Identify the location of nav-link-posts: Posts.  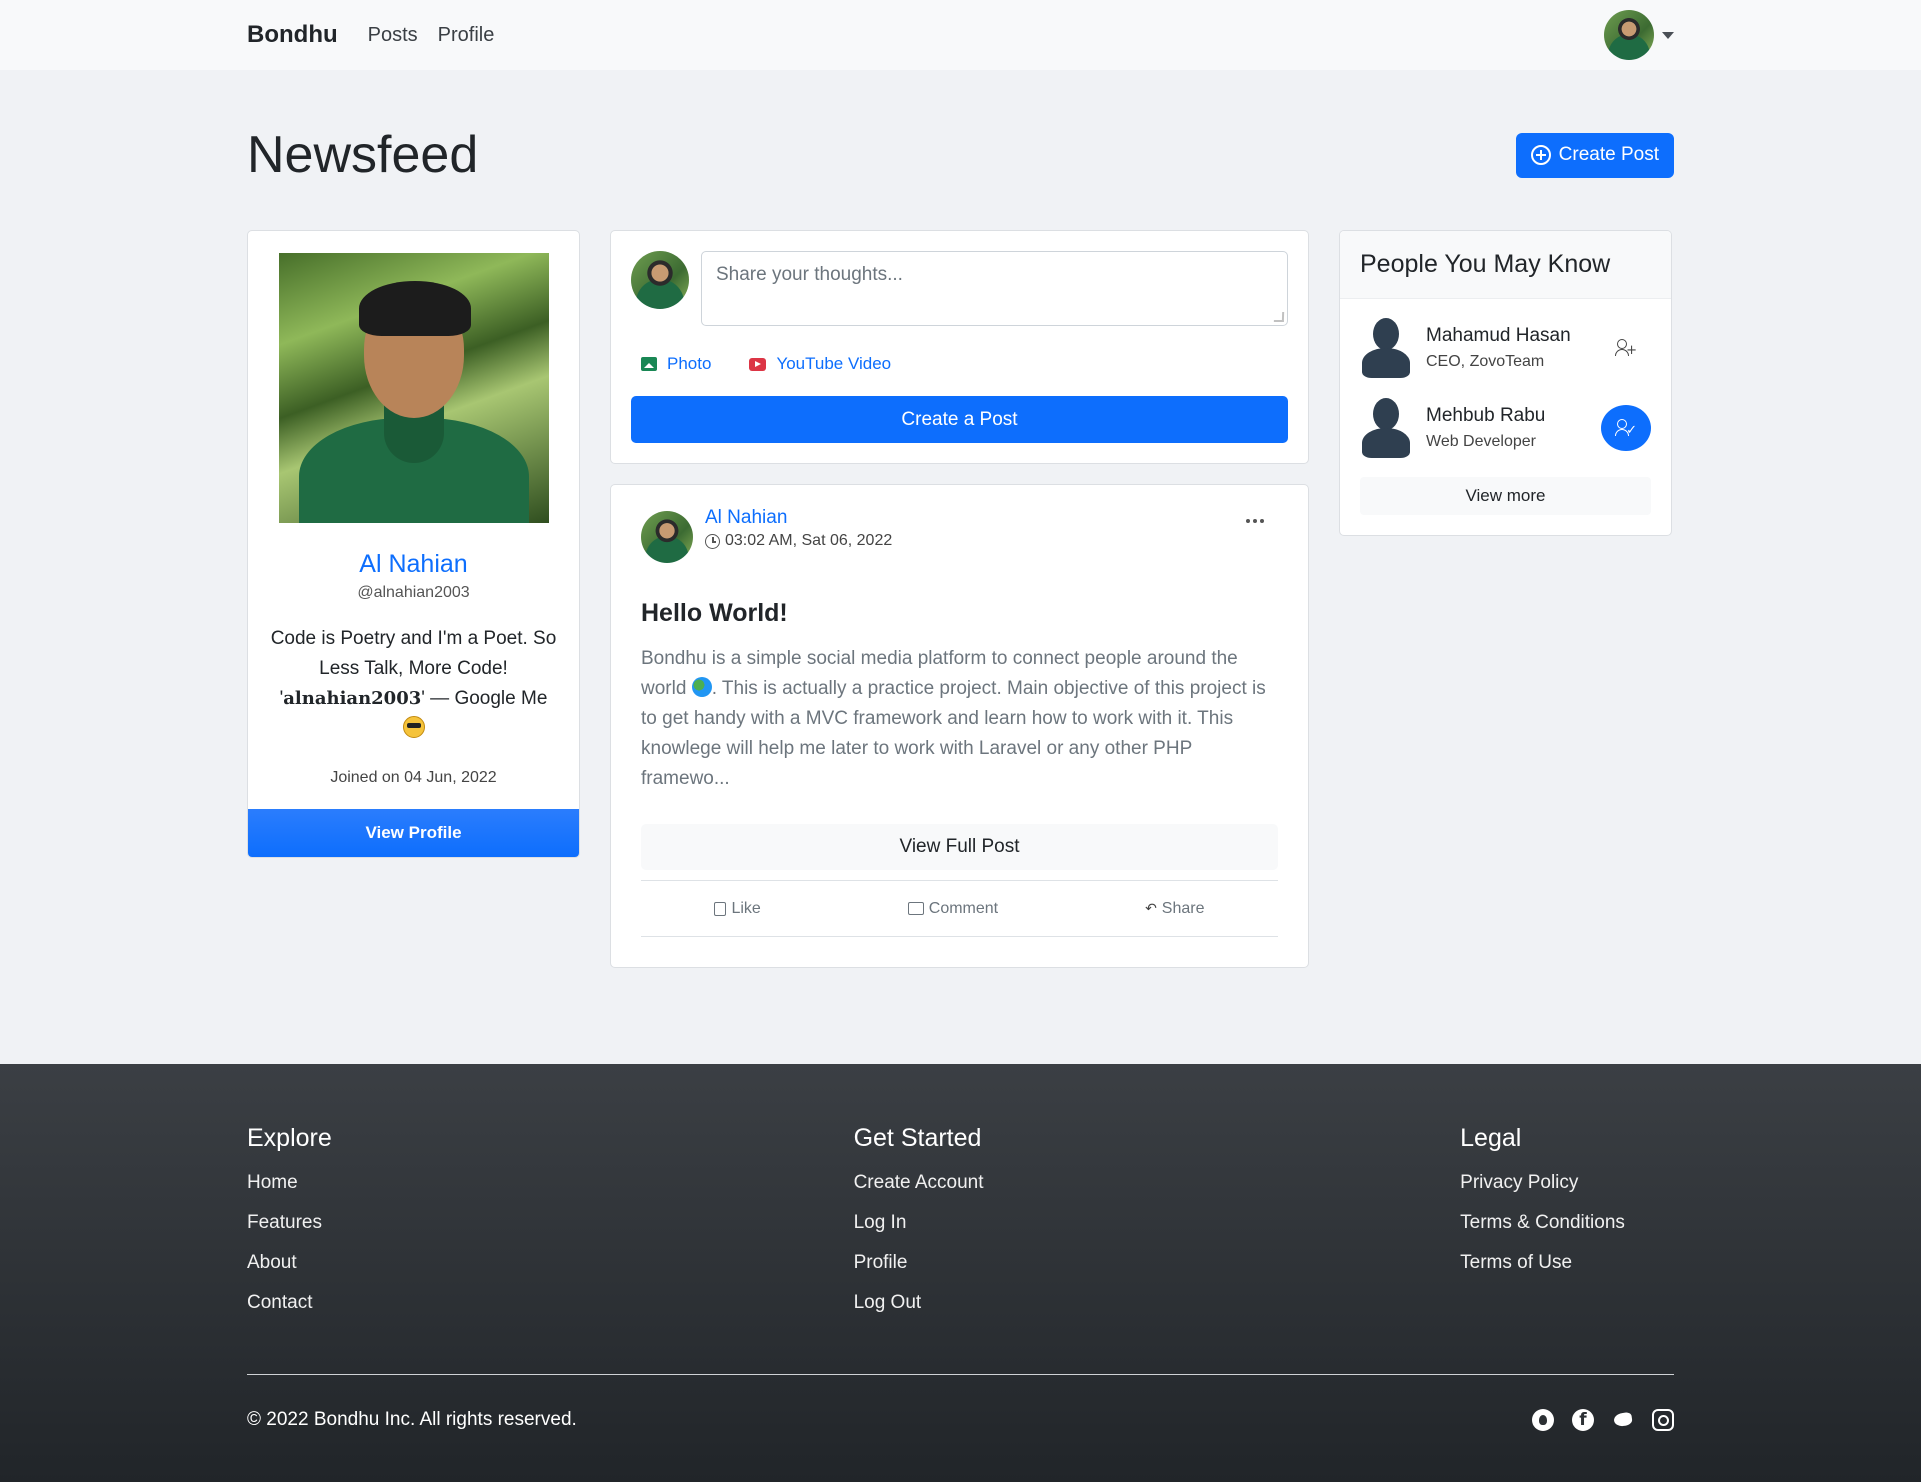
(393, 35).